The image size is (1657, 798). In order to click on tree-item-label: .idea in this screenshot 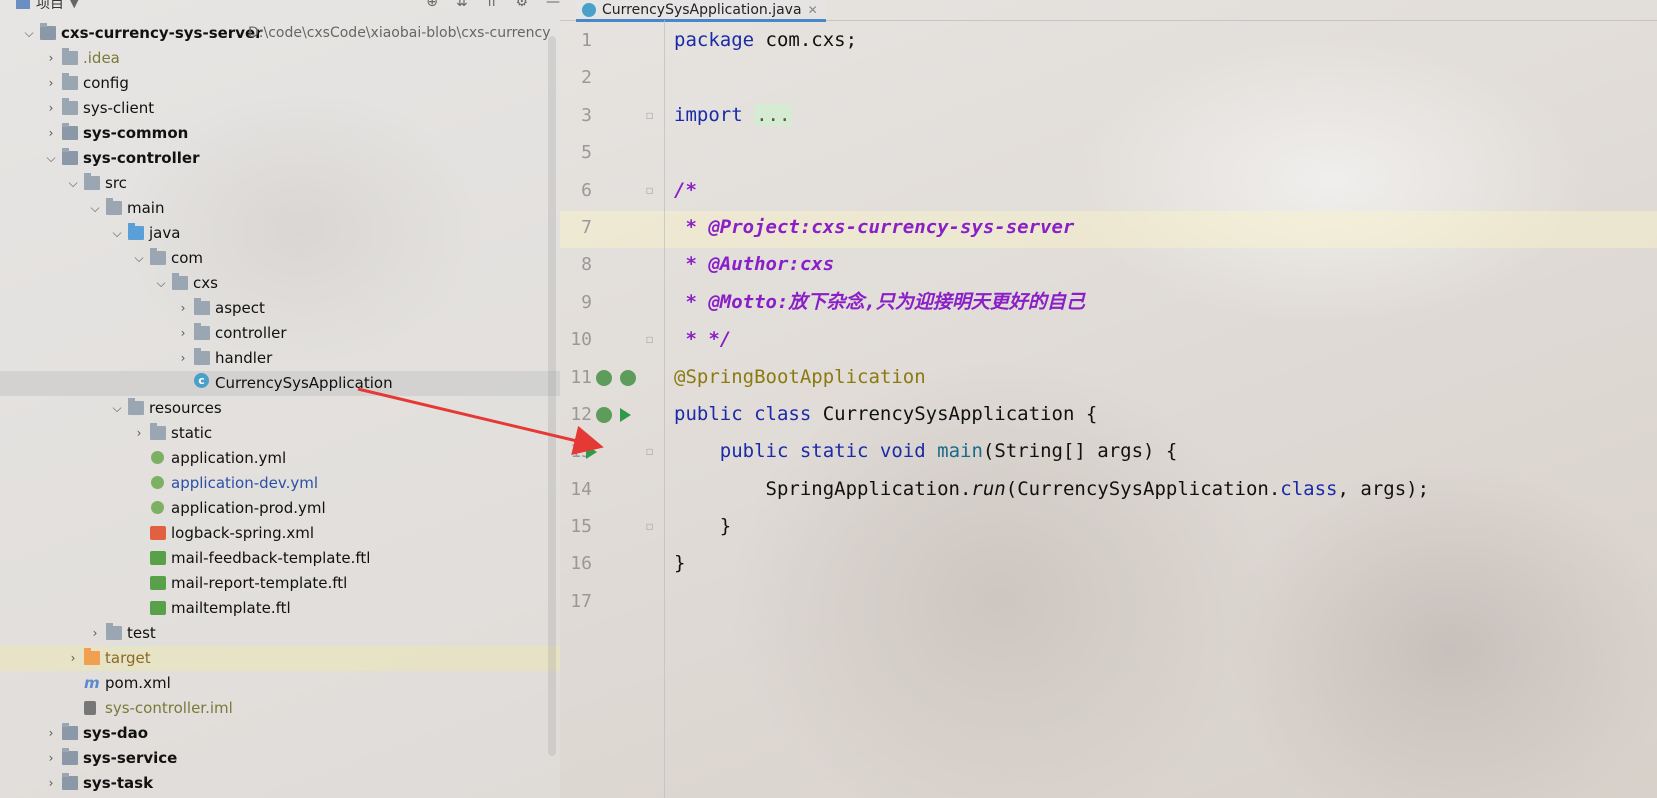, I will do `click(101, 58)`.